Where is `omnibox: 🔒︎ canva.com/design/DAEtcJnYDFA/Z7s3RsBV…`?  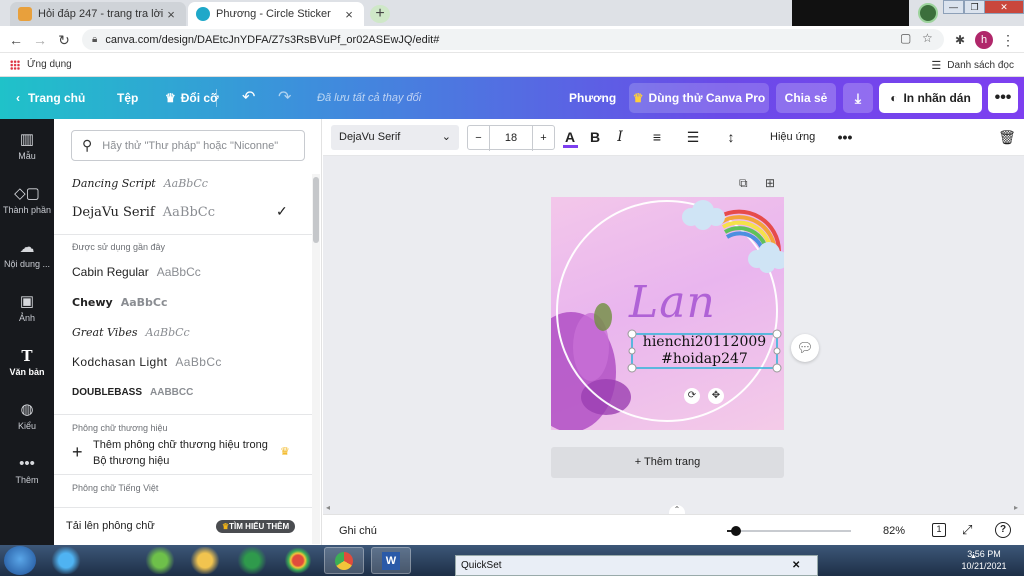
omnibox: 🔒︎ canva.com/design/DAEtcJnYDFA/Z7s3RsBV… is located at coordinates (513, 39).